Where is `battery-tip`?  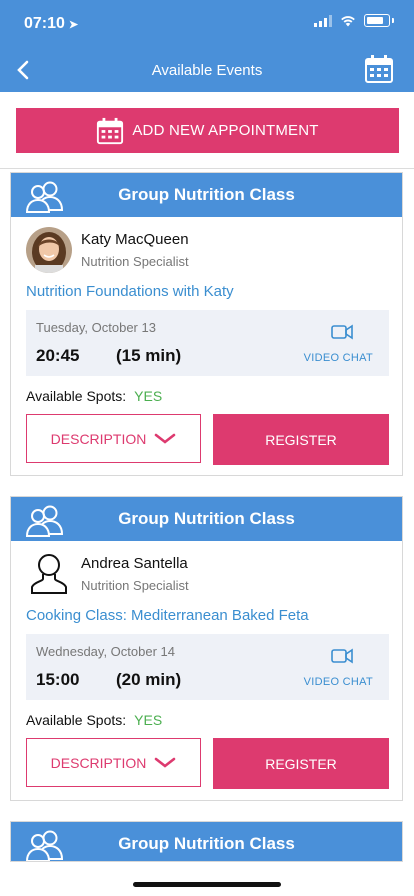 battery-tip is located at coordinates (393, 20).